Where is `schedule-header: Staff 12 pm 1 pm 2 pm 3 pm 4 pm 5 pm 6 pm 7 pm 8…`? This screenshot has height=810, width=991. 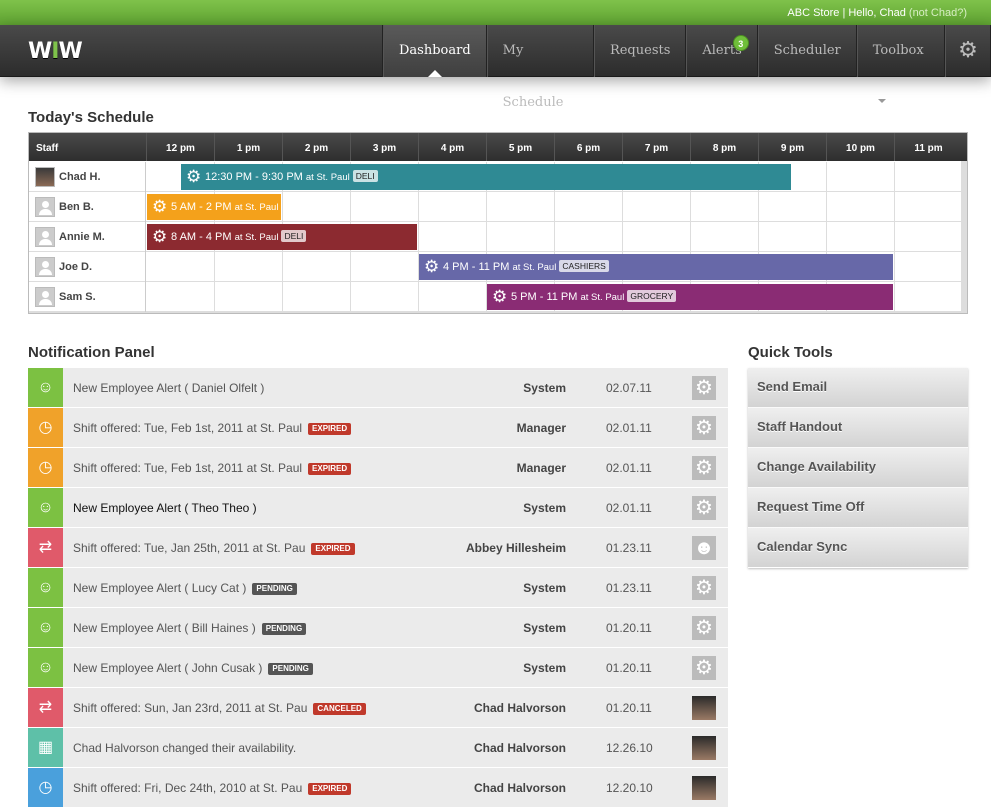 schedule-header: Staff 12 pm 1 pm 2 pm 3 pm 4 pm 5 pm 6 pm 7 pm 8… is located at coordinates (498, 147).